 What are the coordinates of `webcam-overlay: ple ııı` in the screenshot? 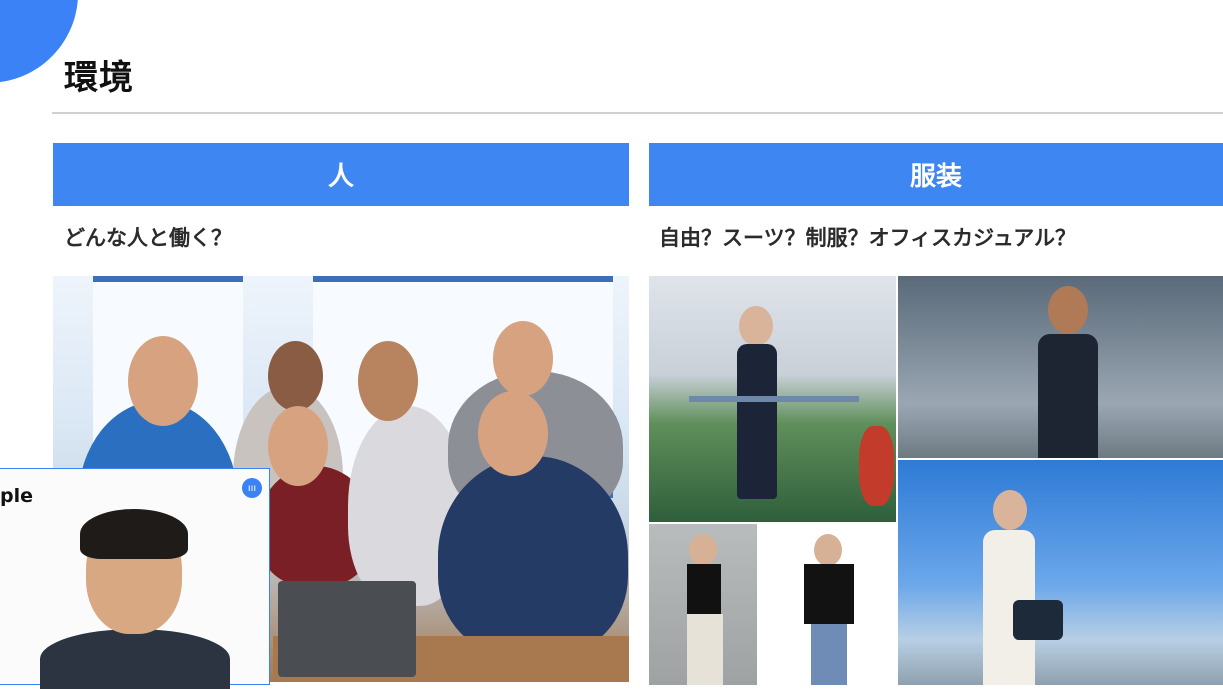 It's located at (135, 576).